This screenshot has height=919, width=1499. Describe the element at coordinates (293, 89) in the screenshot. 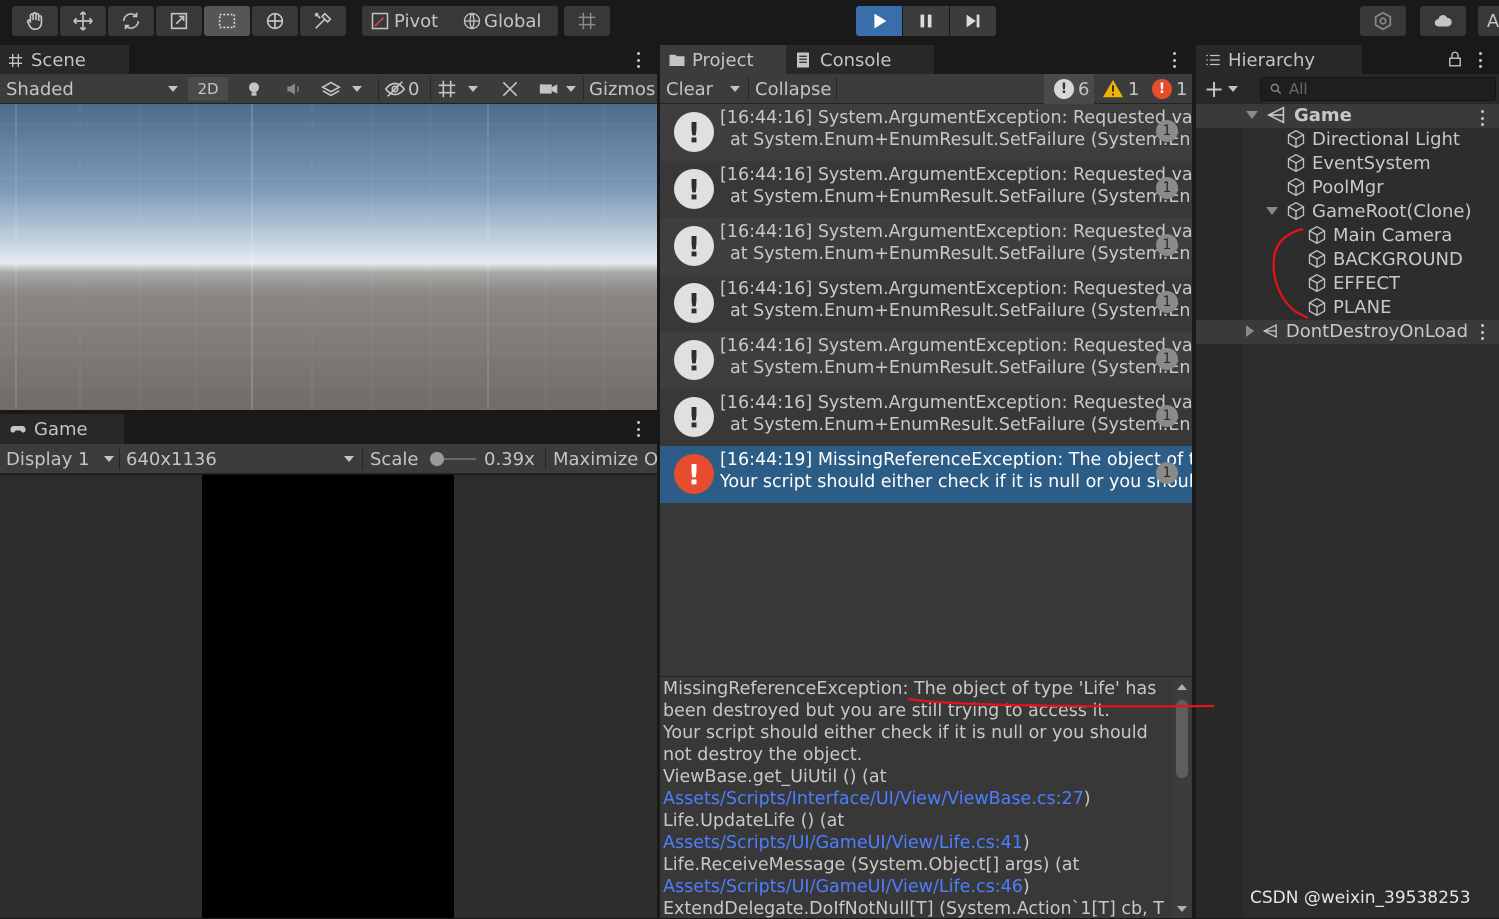

I see `speaker-icon` at that location.